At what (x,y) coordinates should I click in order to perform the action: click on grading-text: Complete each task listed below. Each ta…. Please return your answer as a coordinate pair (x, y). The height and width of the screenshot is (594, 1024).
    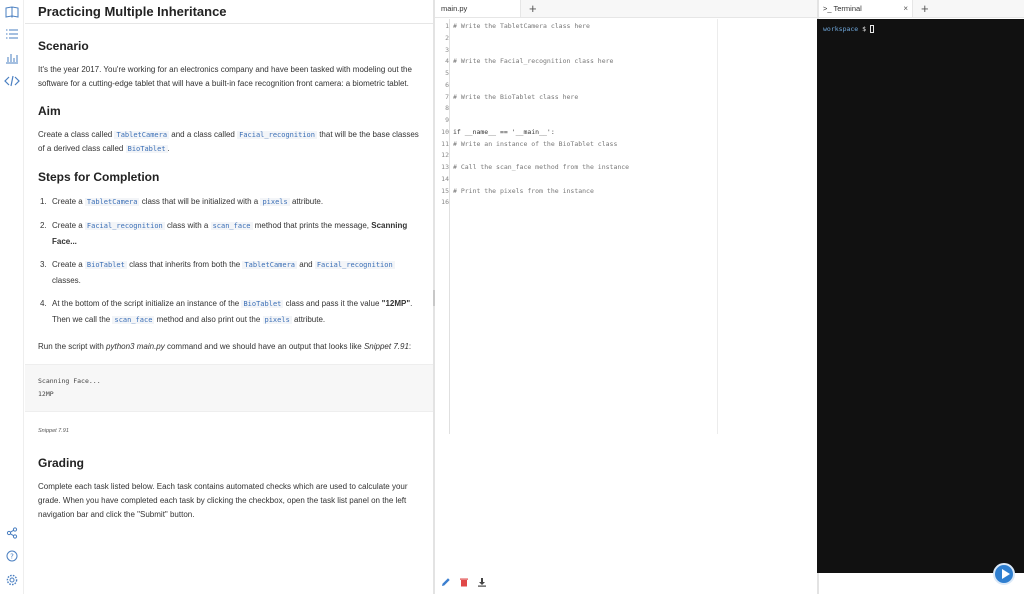
    Looking at the image, I should click on (223, 500).